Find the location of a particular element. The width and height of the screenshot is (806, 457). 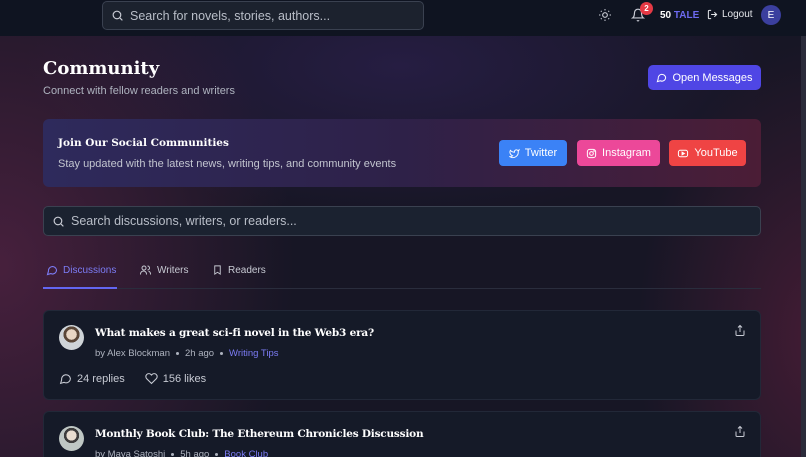

discussion-meta: by Maya Satoshi 5h ago Book Club is located at coordinates (181, 453).